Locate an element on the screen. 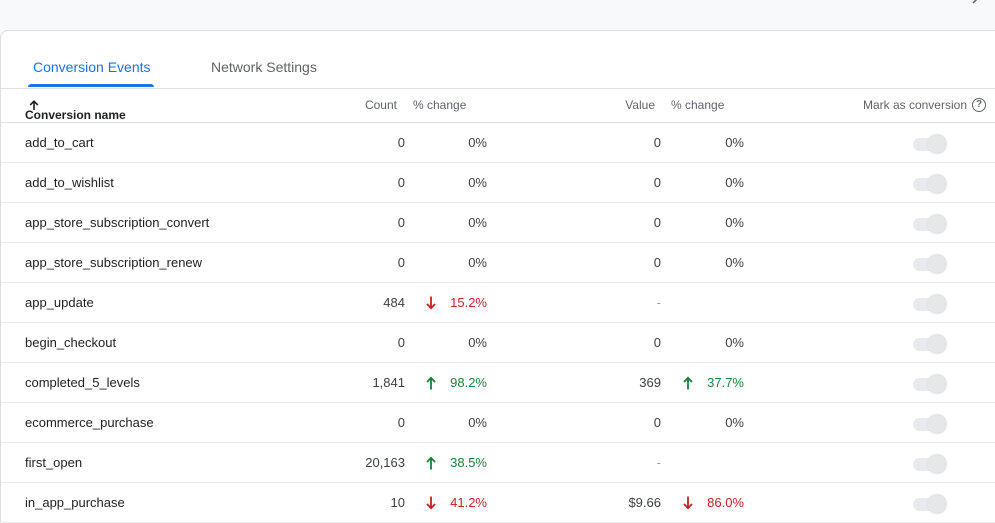 This screenshot has height=523, width=995. table-row: completed_5_levels 1,841 98.2% 369 37.7% is located at coordinates (498, 383).